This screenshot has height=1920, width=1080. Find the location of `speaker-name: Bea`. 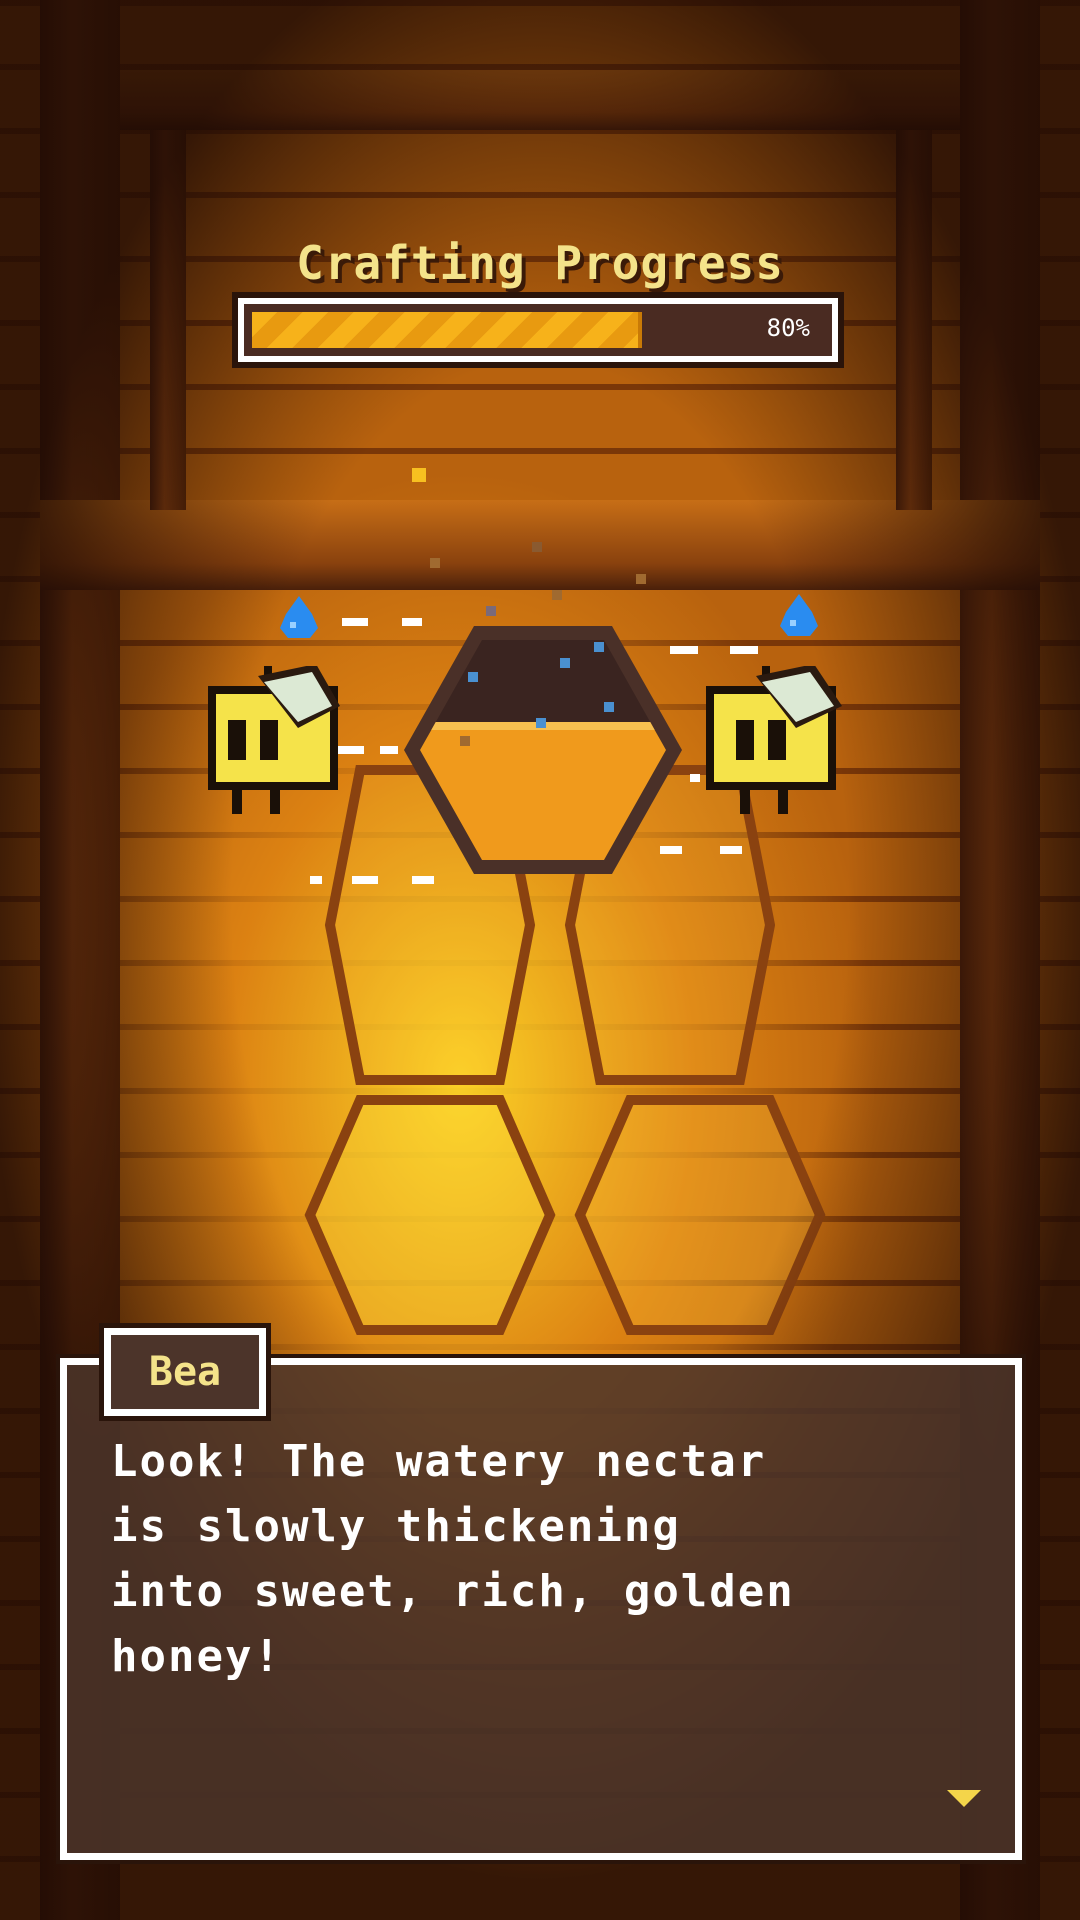

speaker-name: Bea is located at coordinates (185, 1372).